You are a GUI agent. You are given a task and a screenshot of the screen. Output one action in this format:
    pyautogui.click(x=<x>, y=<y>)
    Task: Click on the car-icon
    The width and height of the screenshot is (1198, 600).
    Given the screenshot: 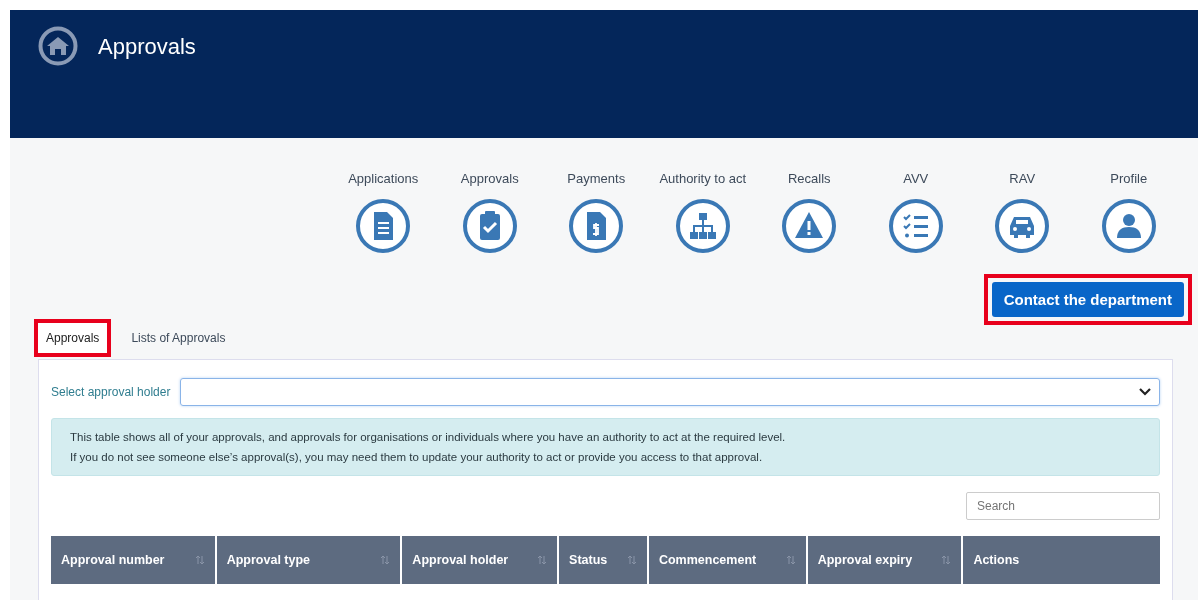 What is the action you would take?
    pyautogui.click(x=1022, y=226)
    